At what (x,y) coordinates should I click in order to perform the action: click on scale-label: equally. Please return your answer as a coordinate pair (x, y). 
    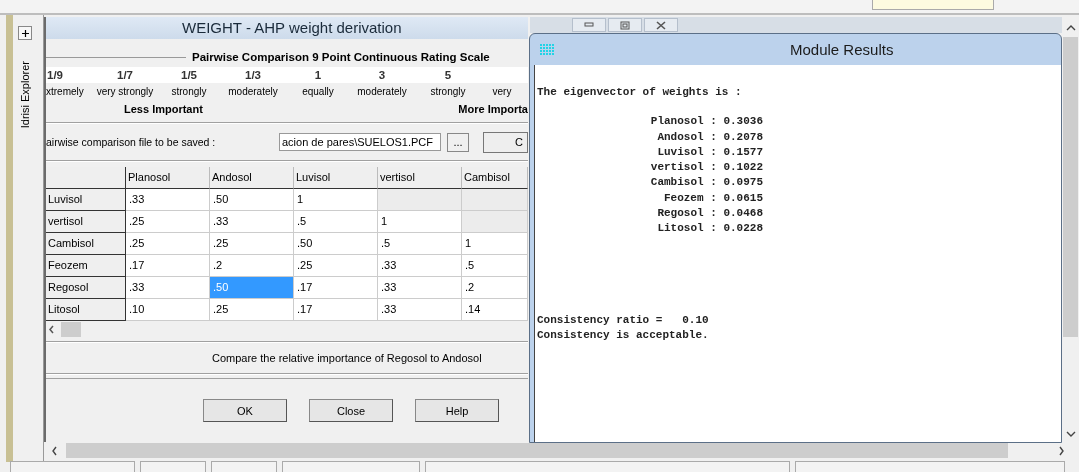
    Looking at the image, I should click on (318, 91).